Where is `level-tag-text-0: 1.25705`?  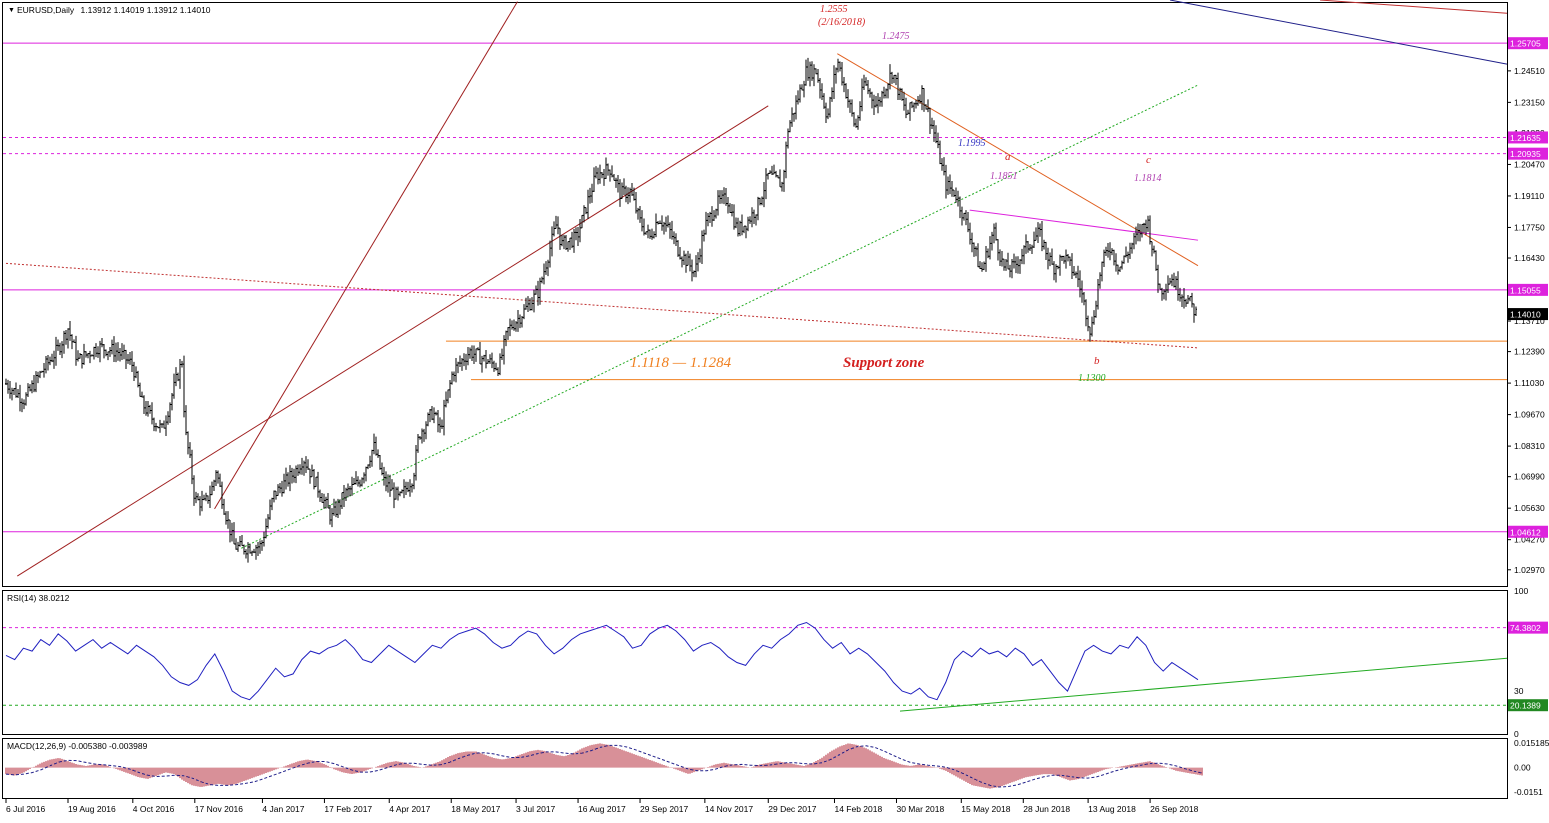
level-tag-text-0: 1.25705 is located at coordinates (1525, 44).